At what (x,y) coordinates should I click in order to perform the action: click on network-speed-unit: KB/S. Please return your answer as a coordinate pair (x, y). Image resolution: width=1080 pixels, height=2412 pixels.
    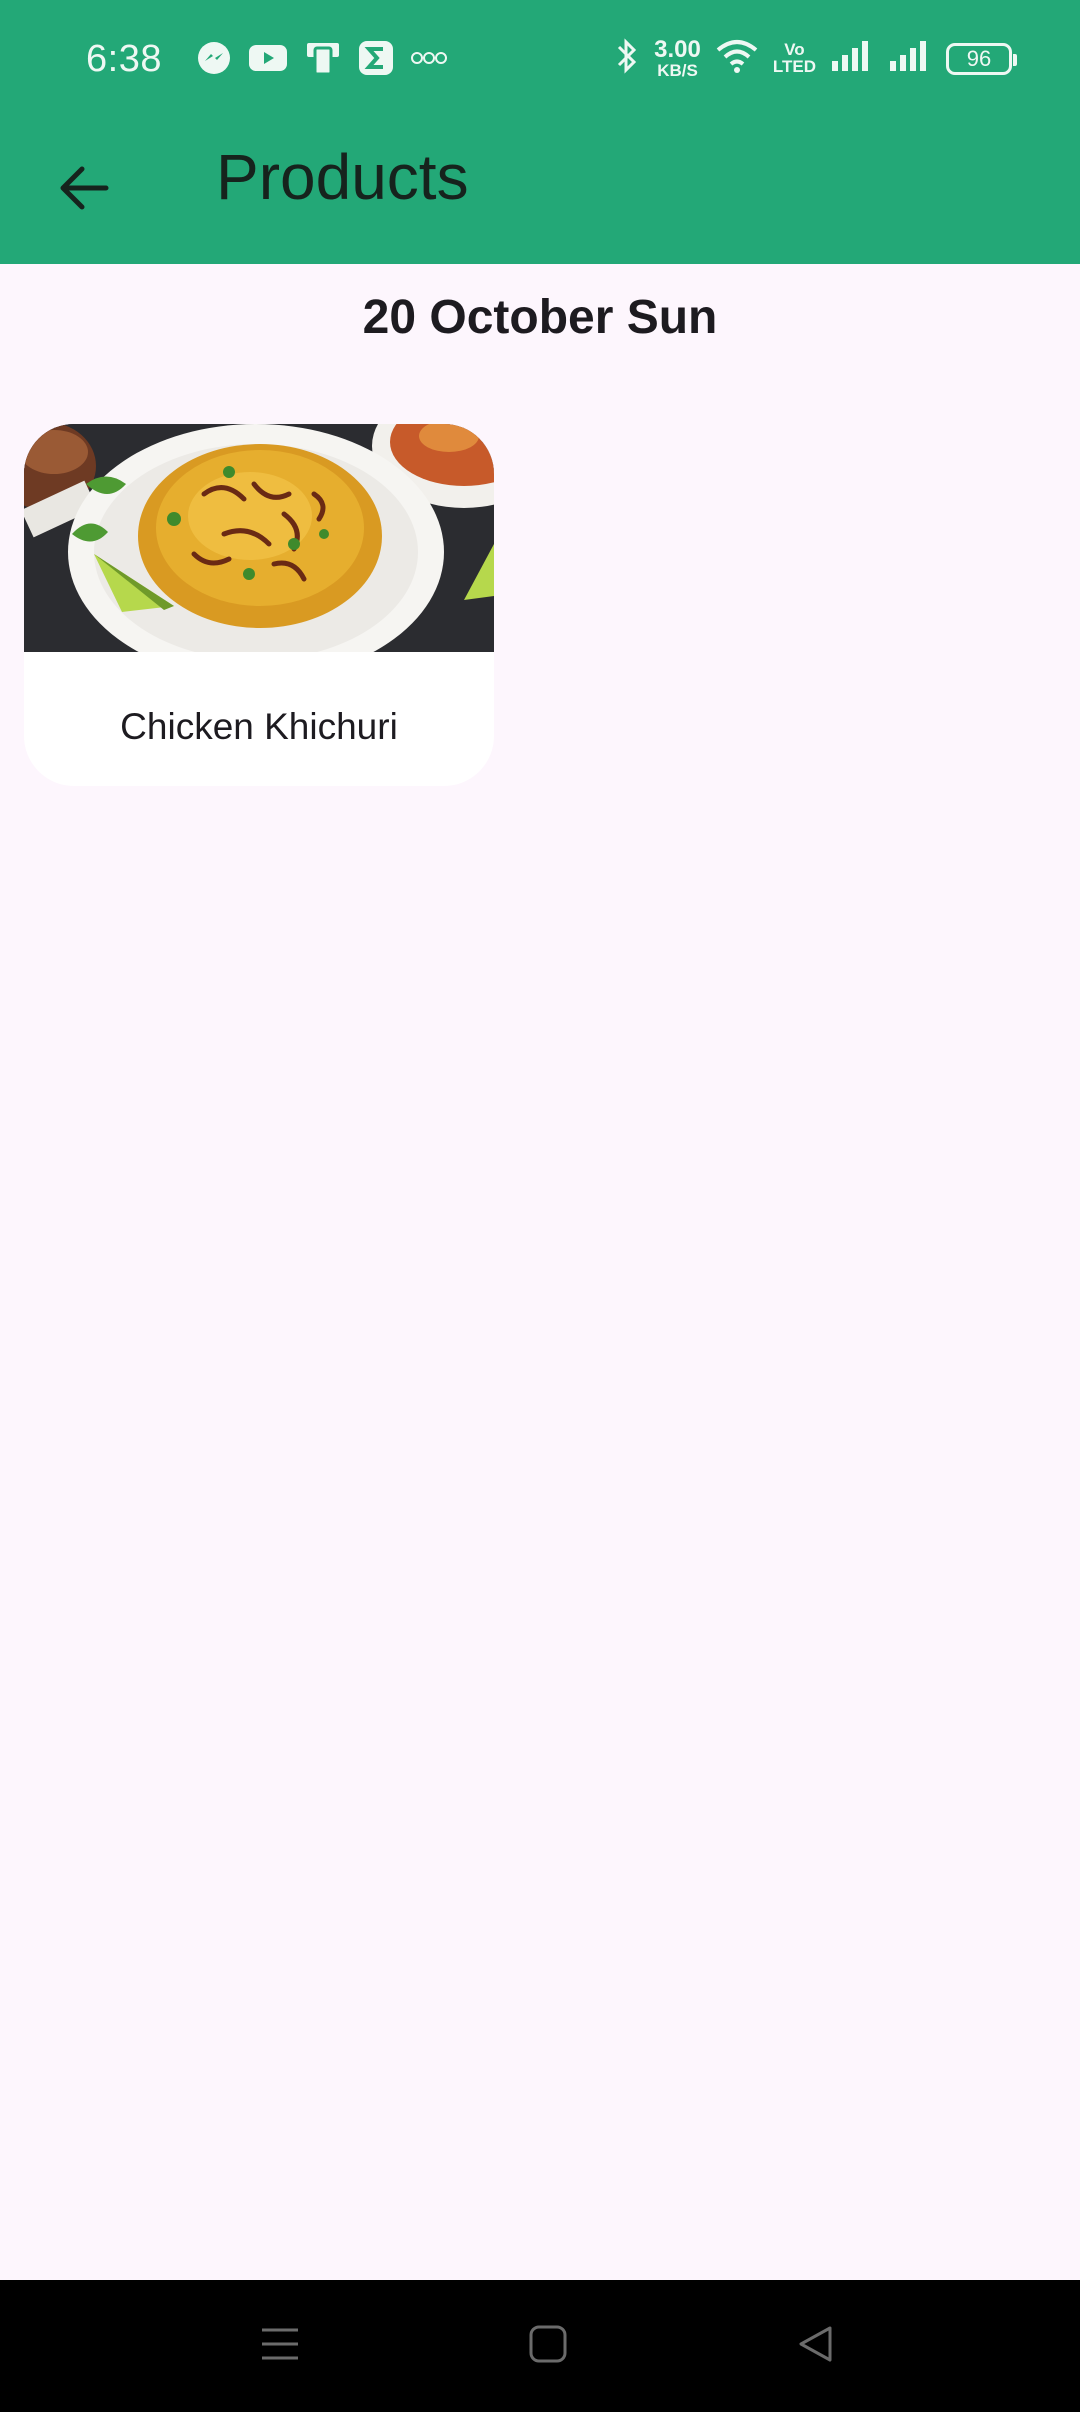
    Looking at the image, I should click on (677, 70).